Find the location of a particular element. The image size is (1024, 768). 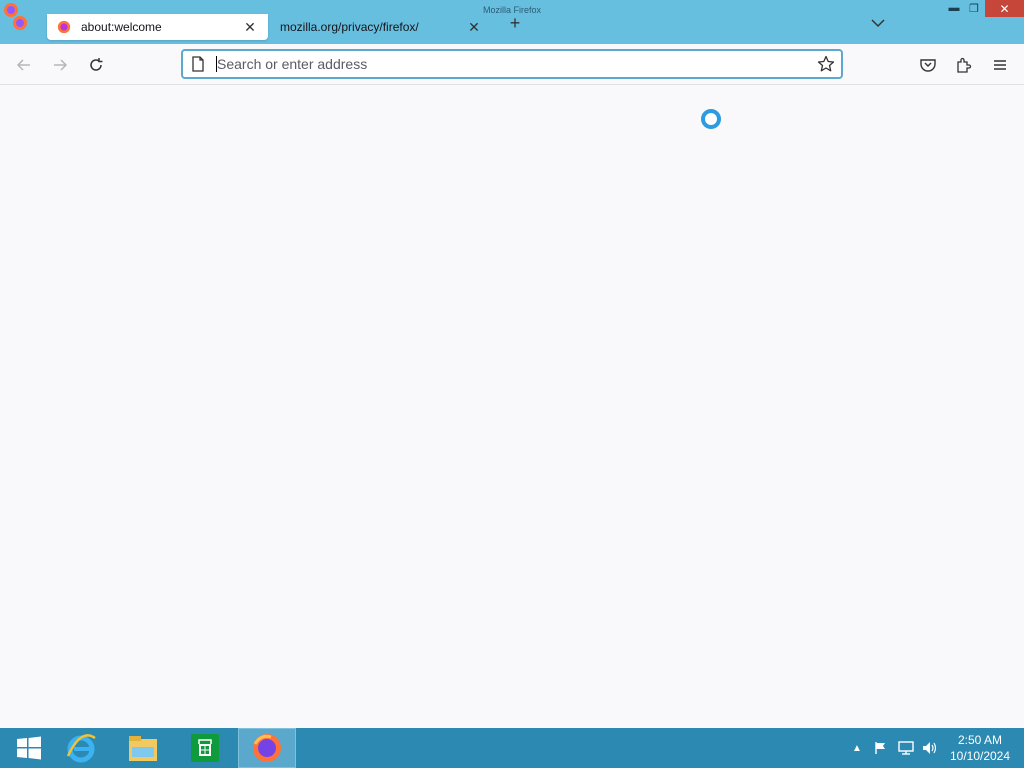

close-window-button: ✕ is located at coordinates (1004, 8).